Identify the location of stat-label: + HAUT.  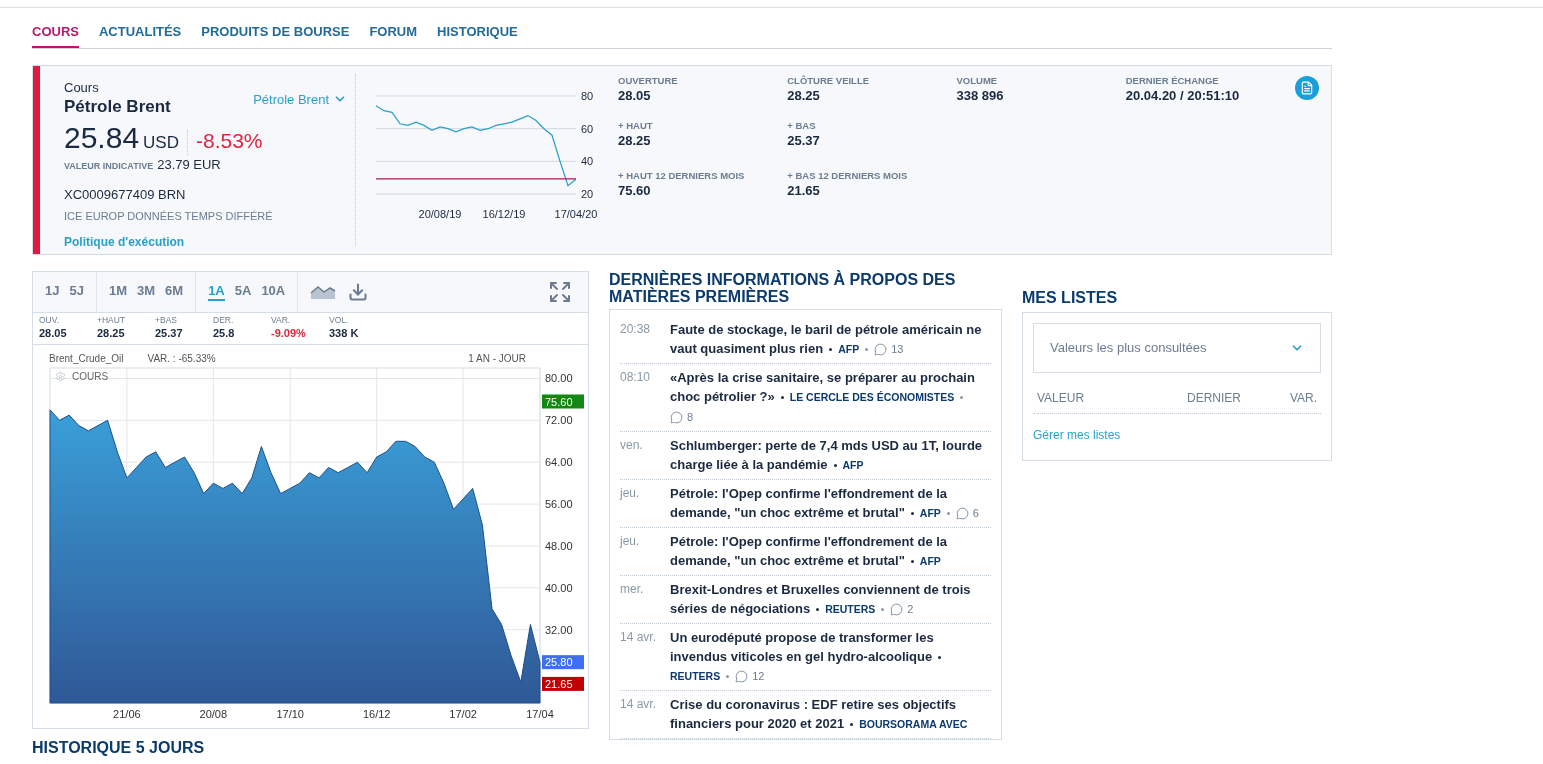
(636, 126).